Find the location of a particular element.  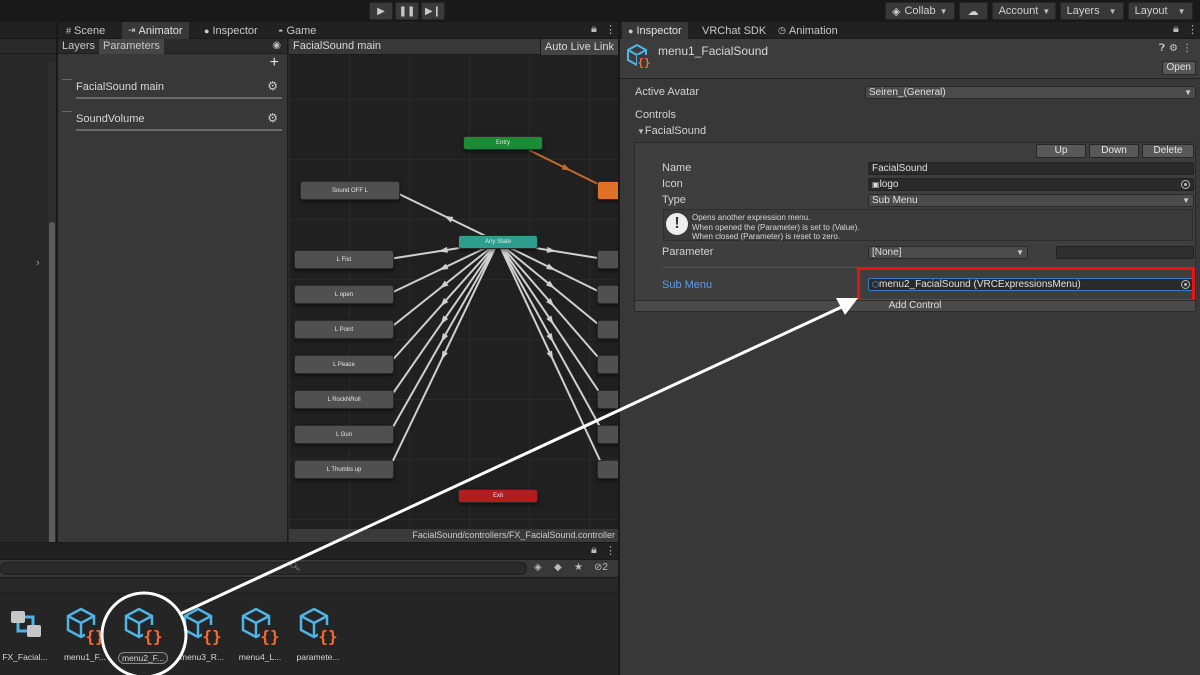

parameter-value-field is located at coordinates (1125, 252).